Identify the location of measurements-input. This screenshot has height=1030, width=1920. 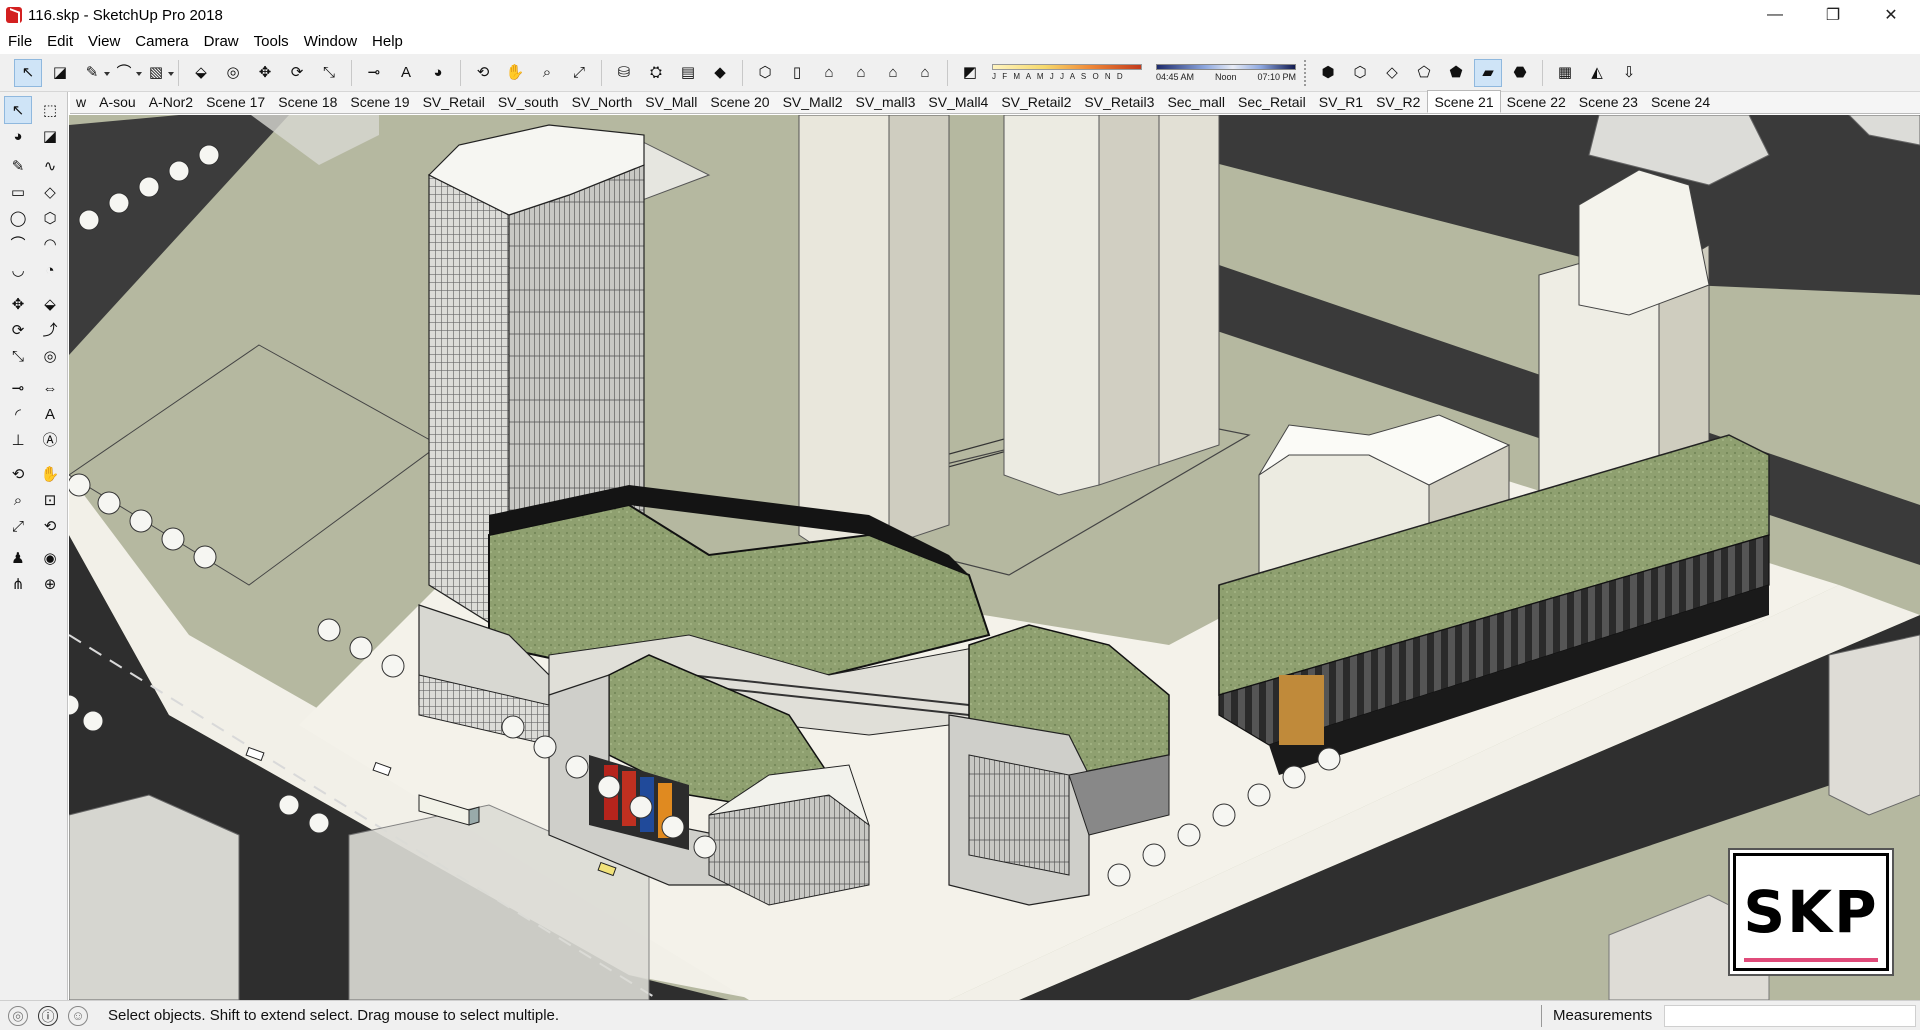
(1790, 1016).